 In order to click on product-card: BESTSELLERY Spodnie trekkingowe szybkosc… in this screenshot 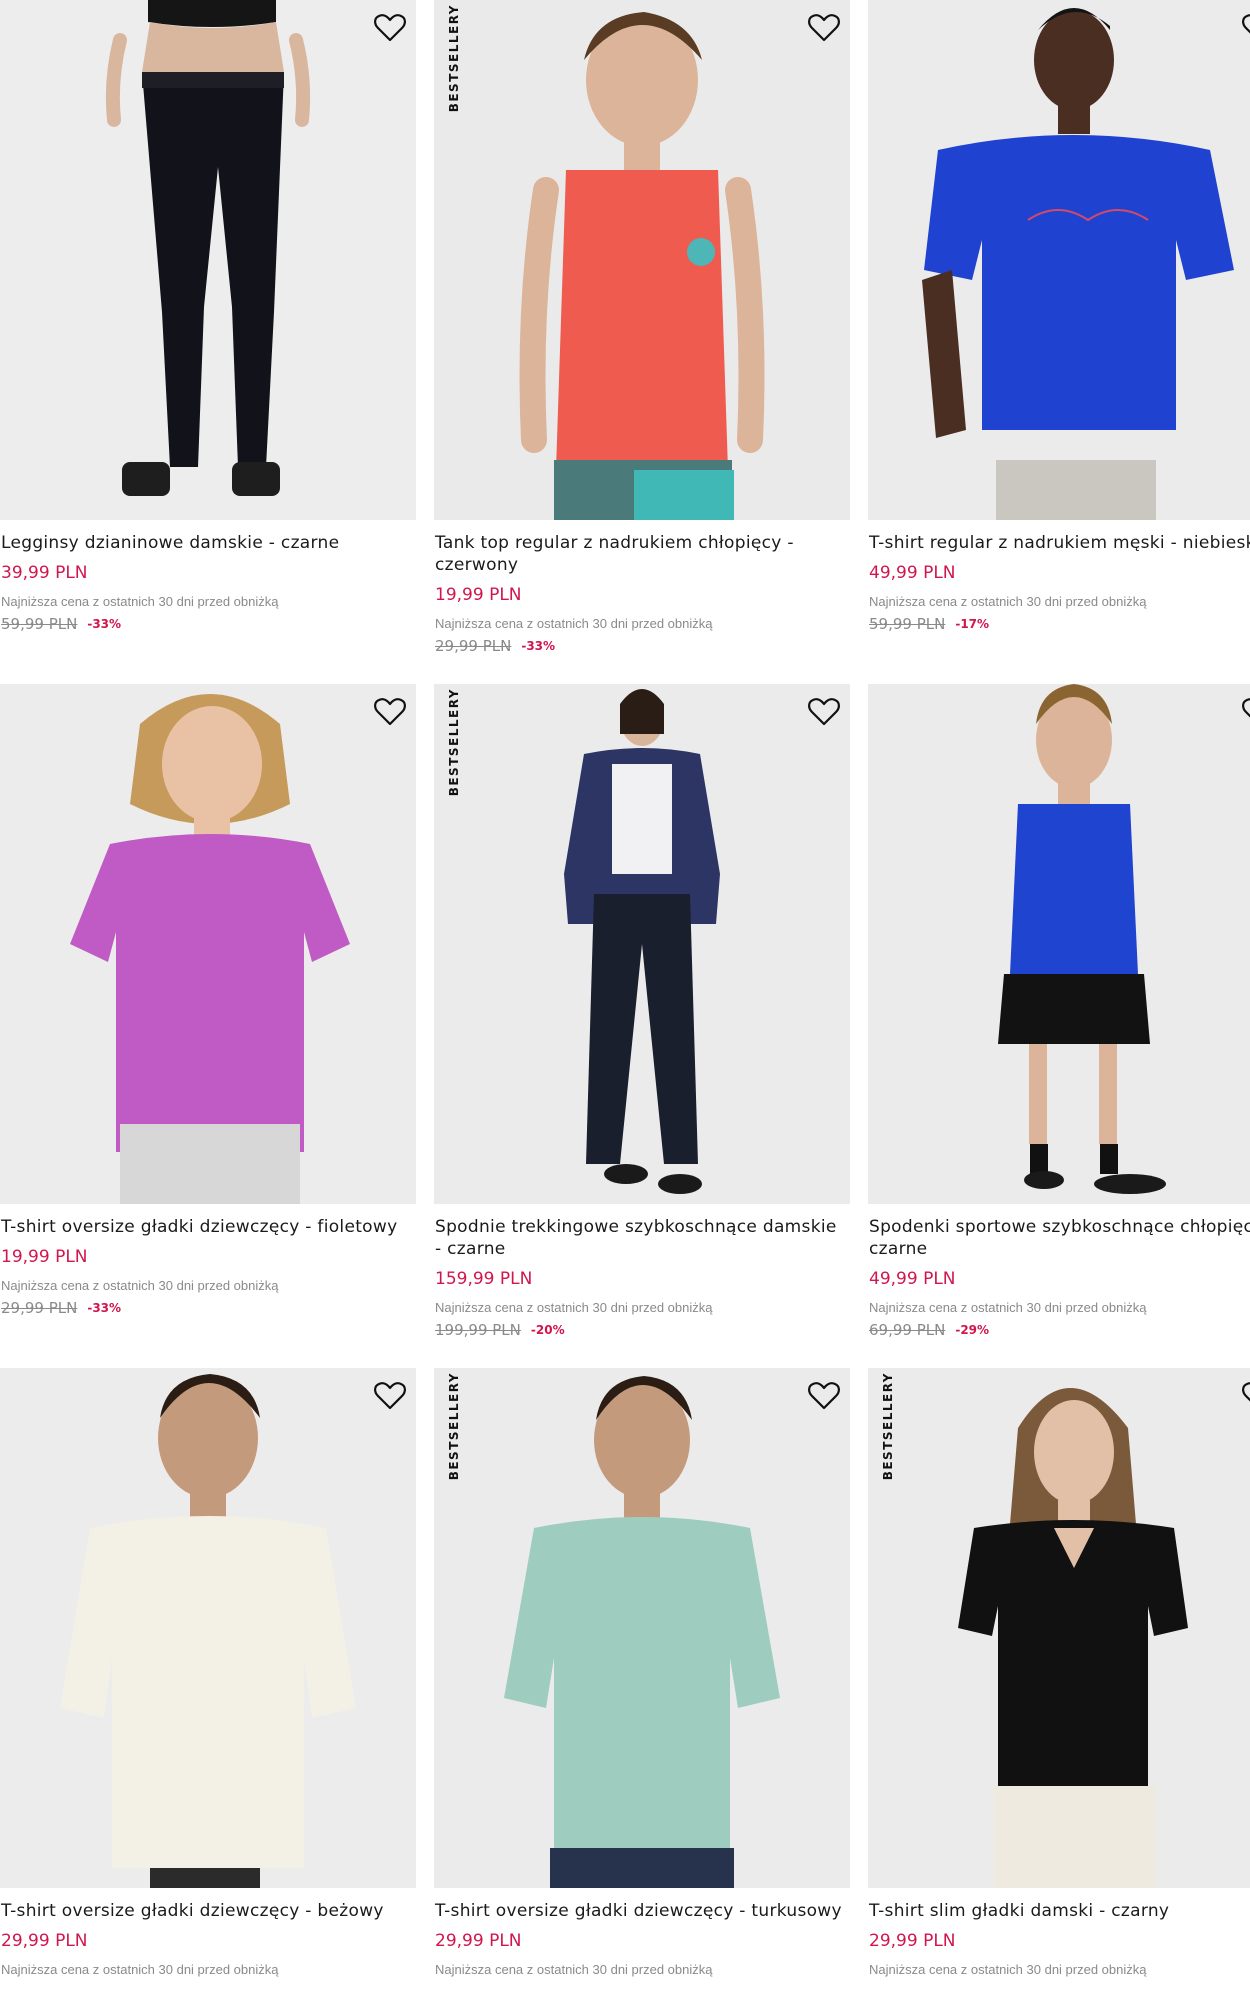, I will do `click(642, 1011)`.